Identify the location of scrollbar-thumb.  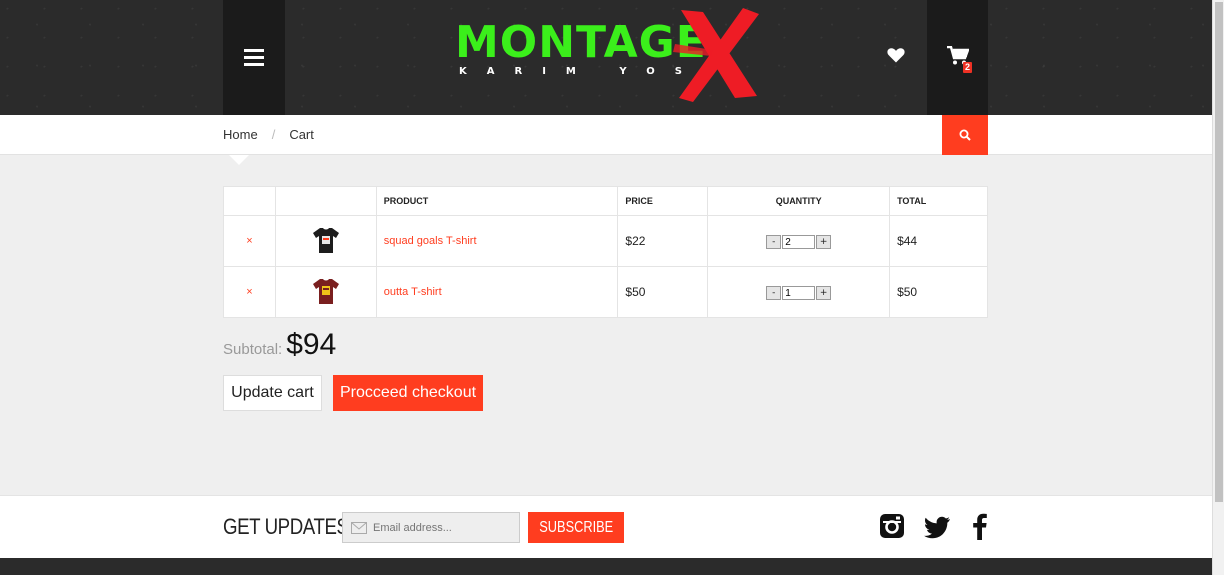
(1219, 252).